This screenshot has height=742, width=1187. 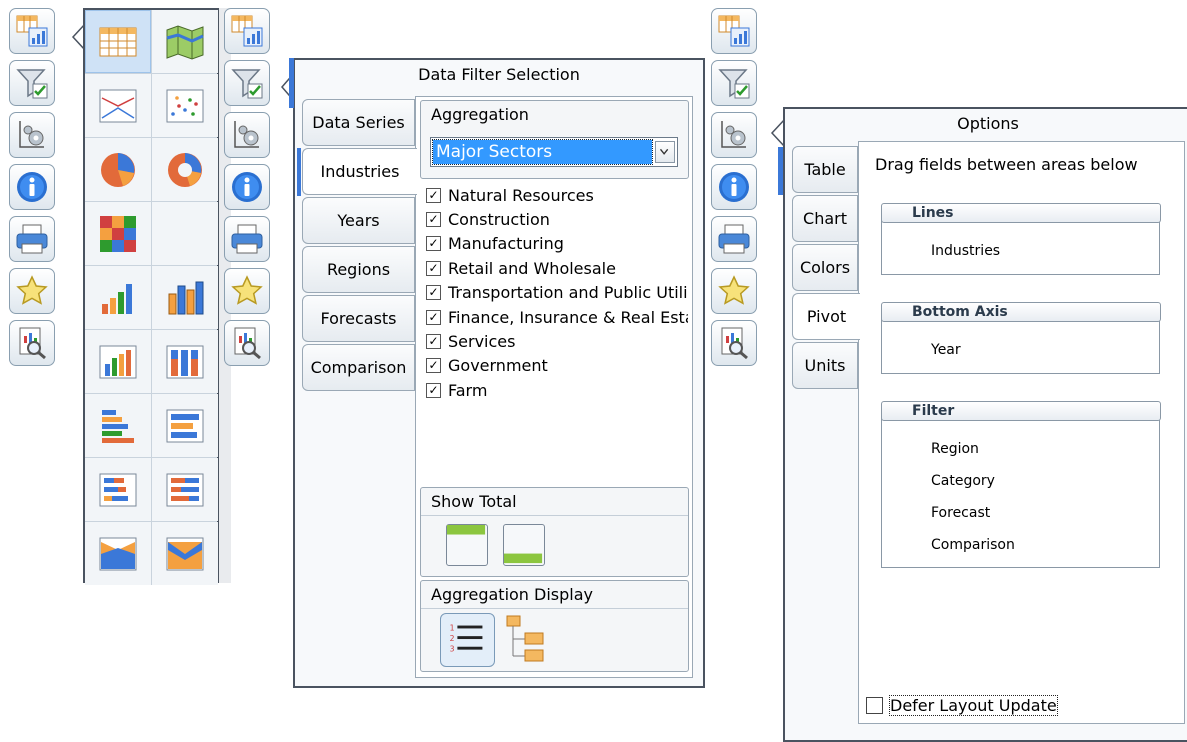 I want to click on heatmap-icon, so click(x=118, y=233).